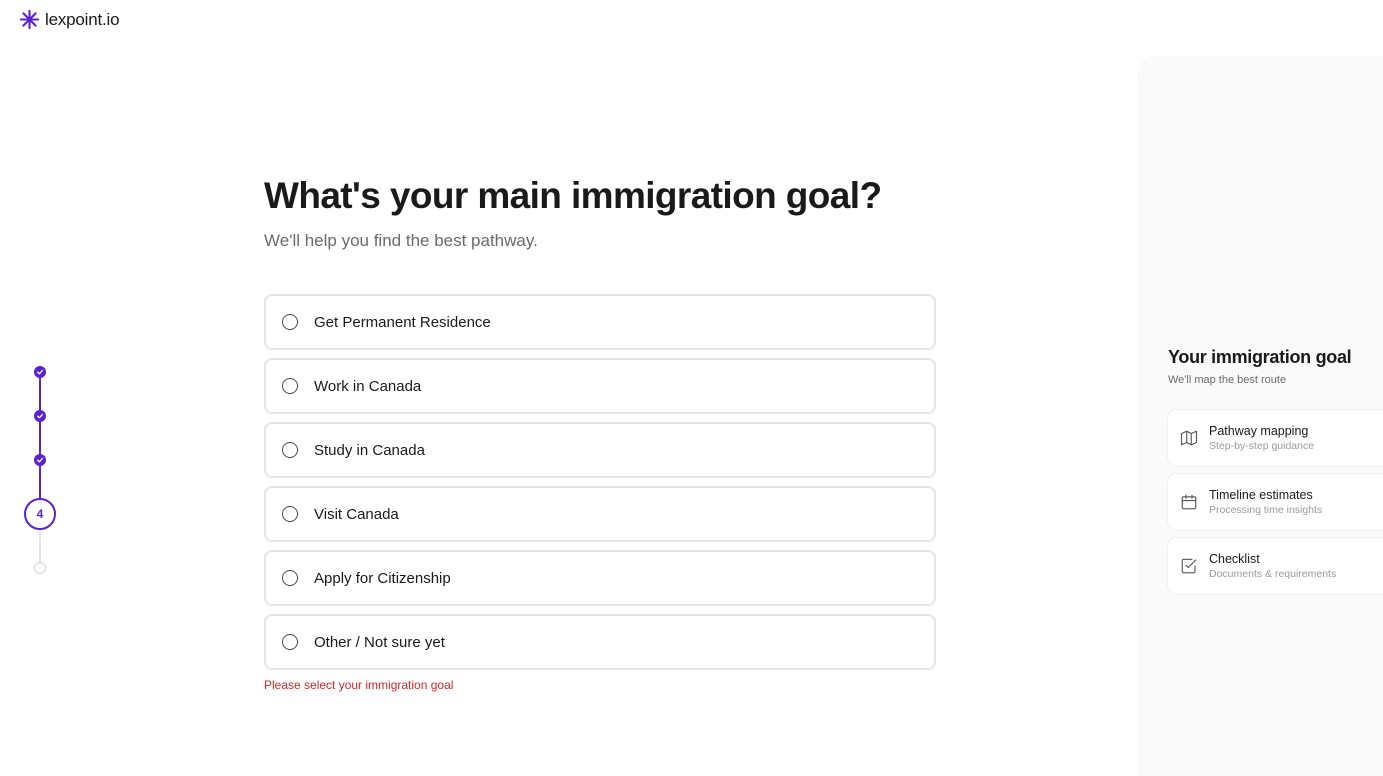  I want to click on checklist-icon, so click(1189, 566).